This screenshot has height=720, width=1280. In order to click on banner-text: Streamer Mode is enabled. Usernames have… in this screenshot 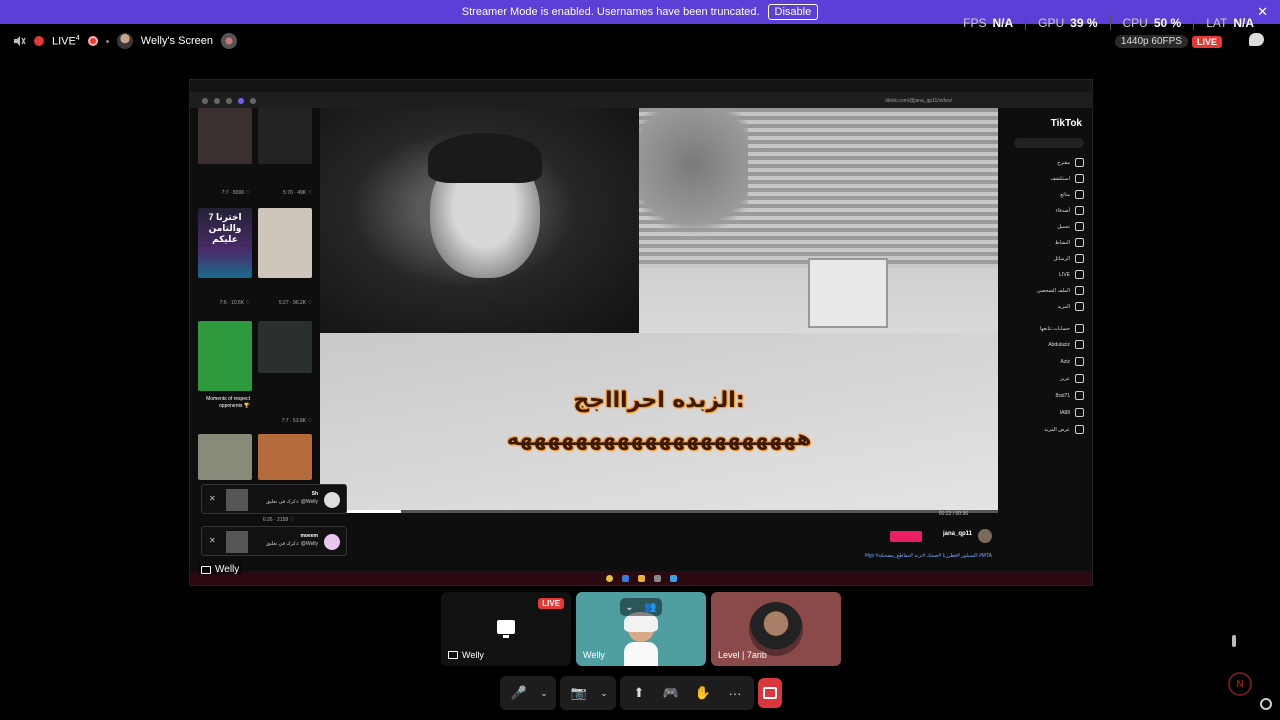, I will do `click(610, 12)`.